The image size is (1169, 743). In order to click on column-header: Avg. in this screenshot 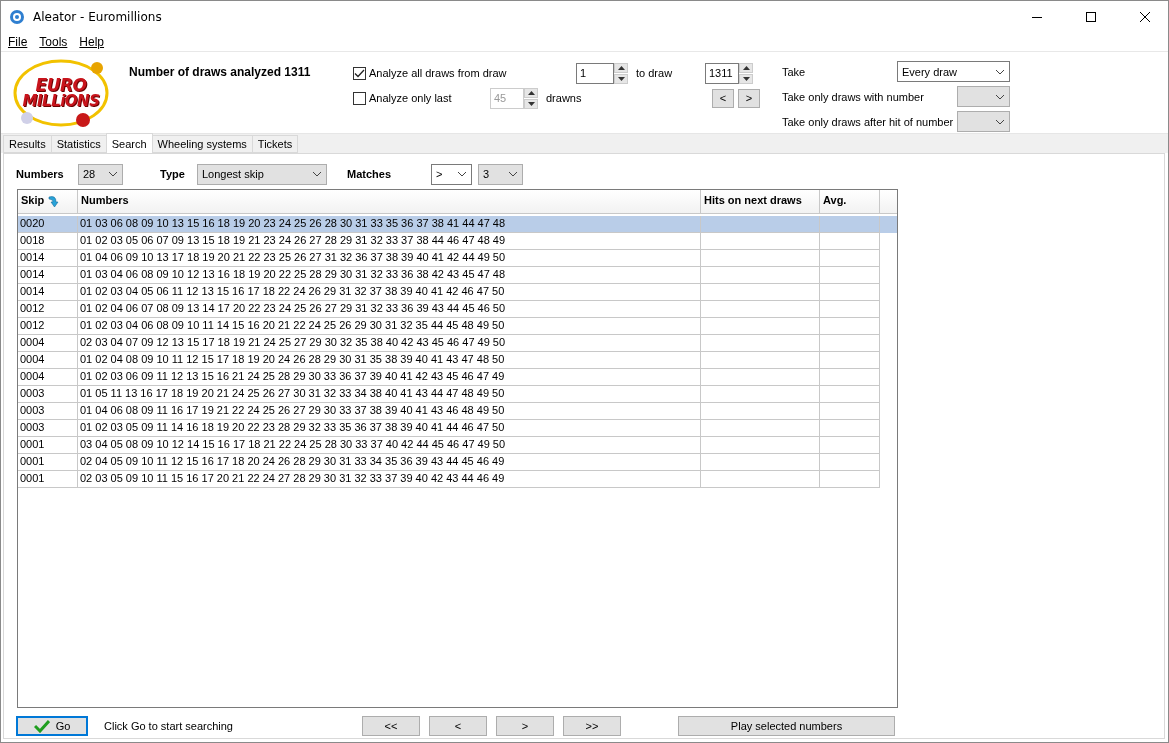, I will do `click(850, 201)`.